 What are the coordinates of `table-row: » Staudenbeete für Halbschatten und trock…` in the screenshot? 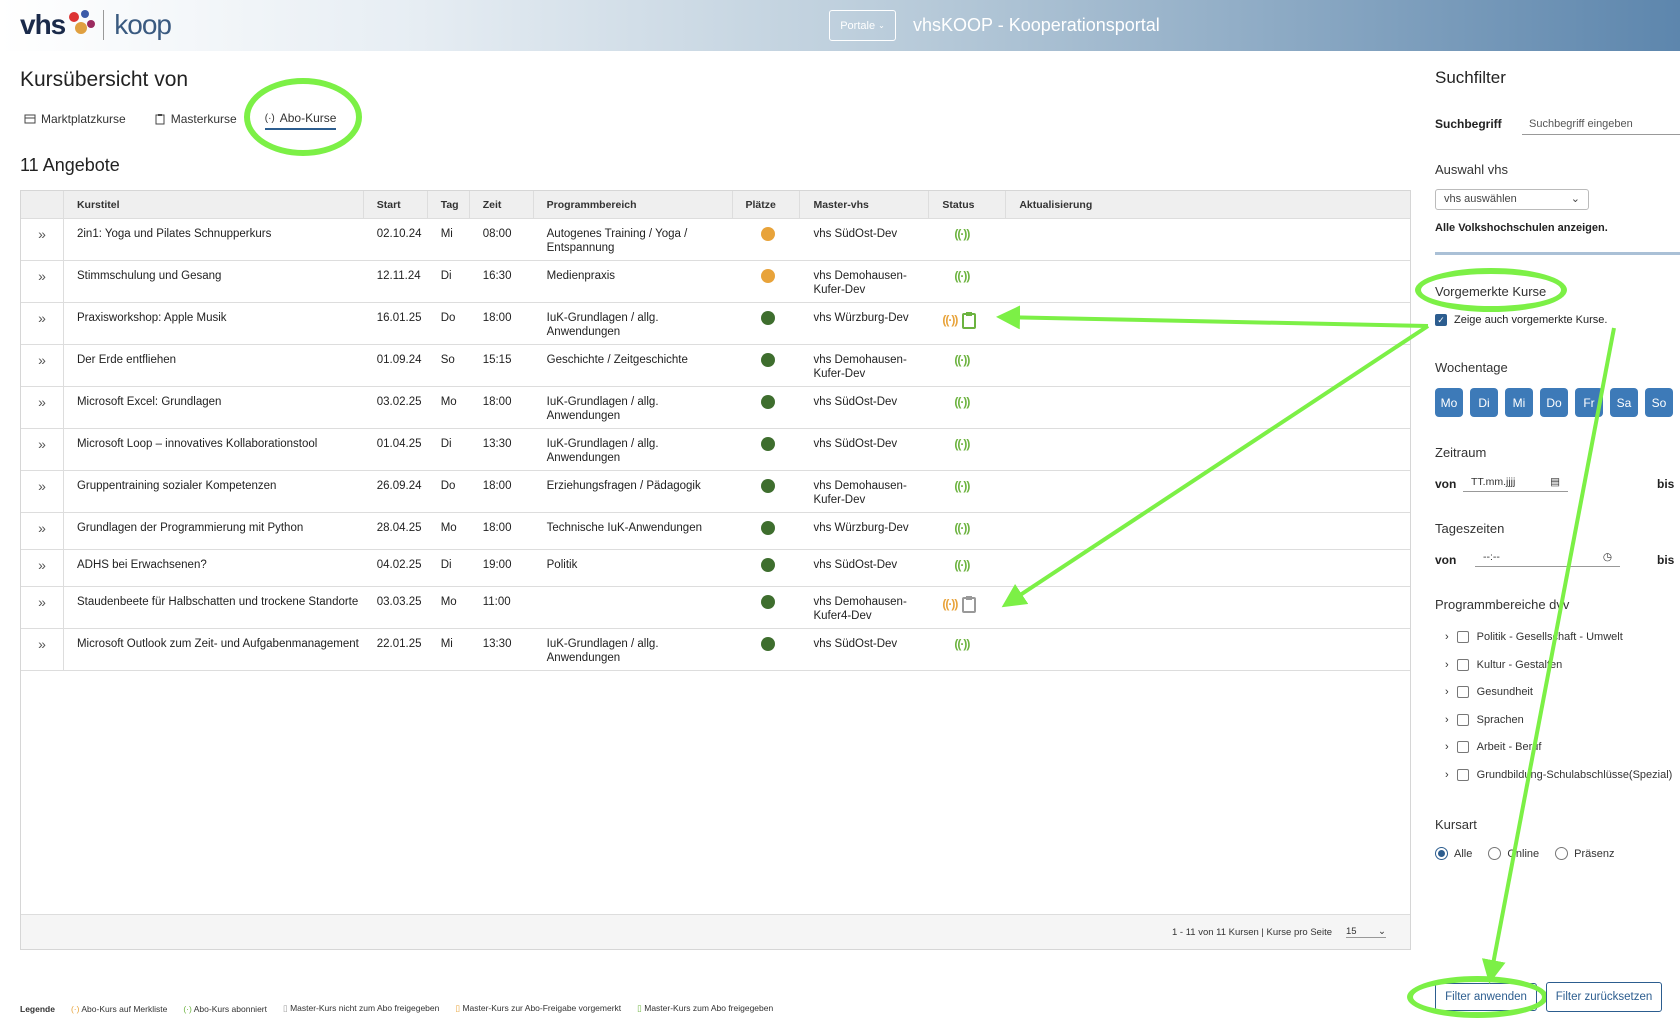 It's located at (715, 608).